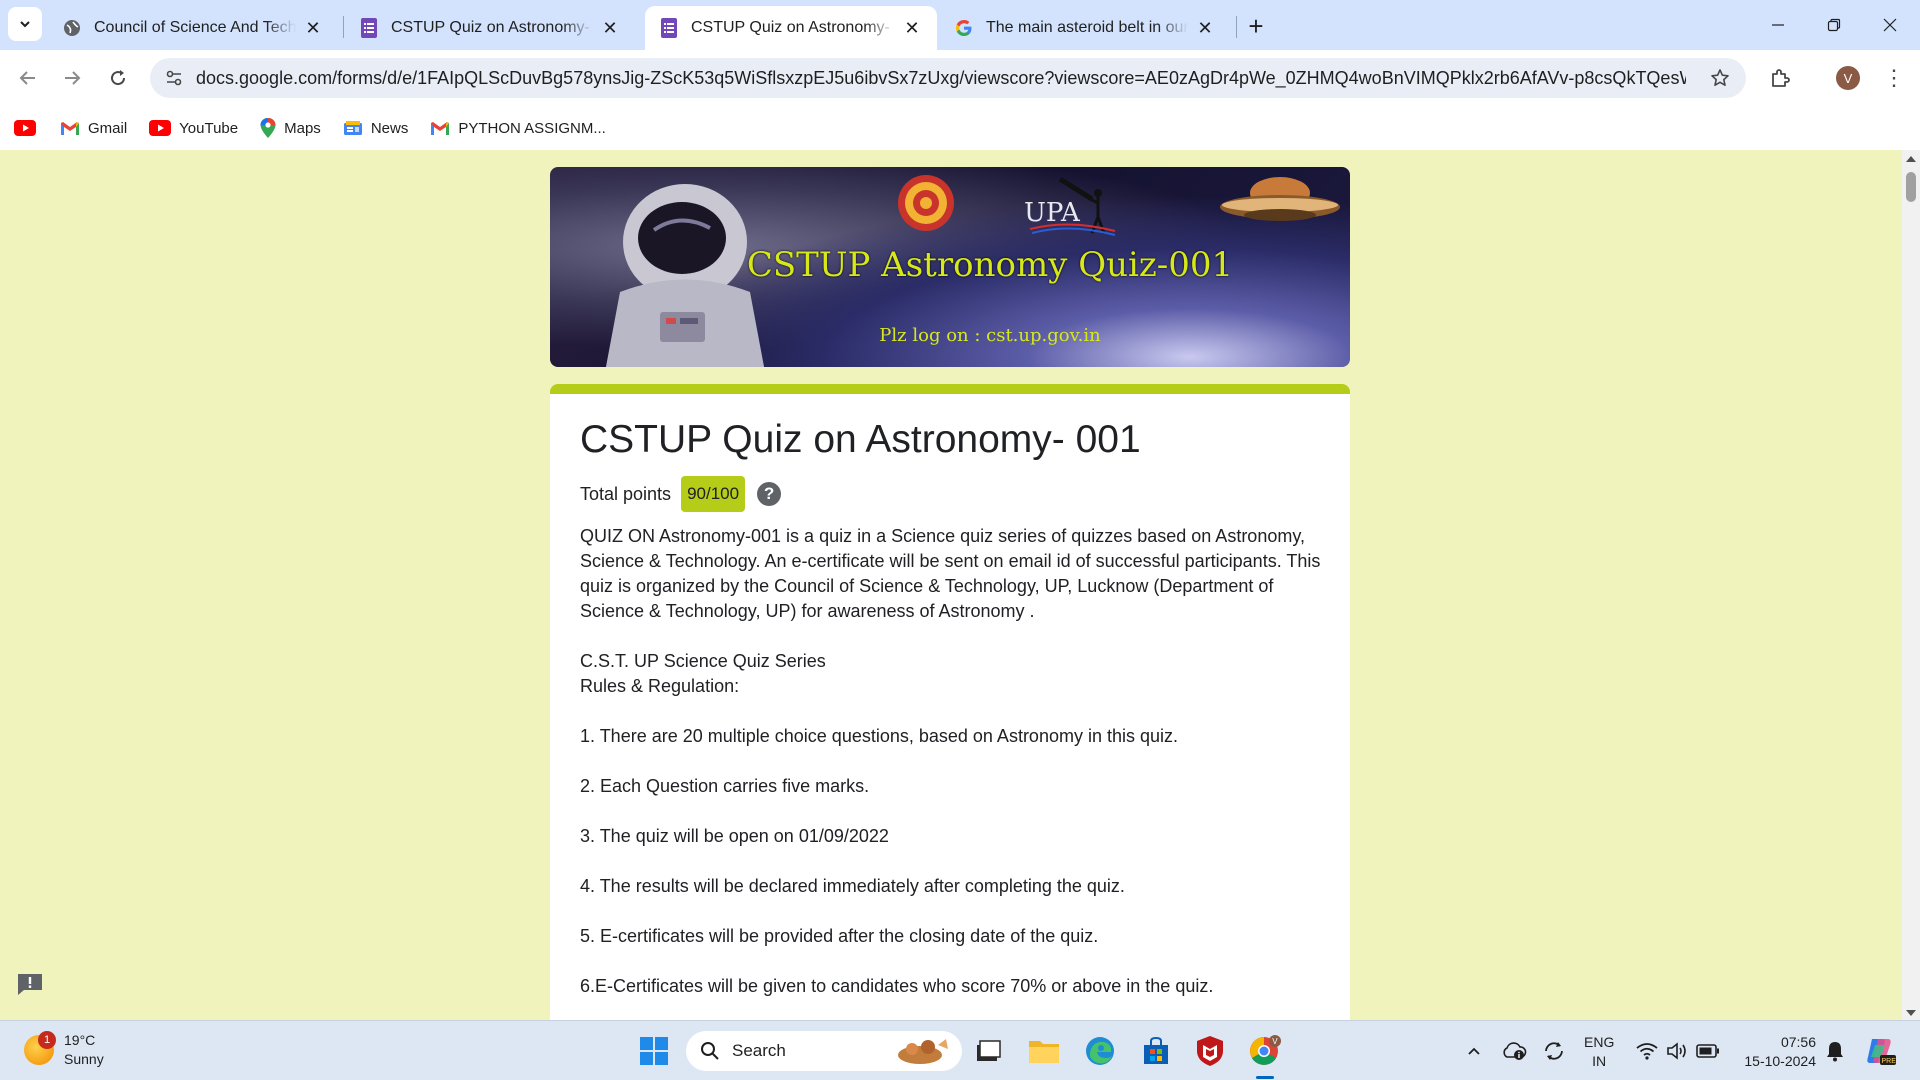 The width and height of the screenshot is (1920, 1080). I want to click on page-scrollbar, so click(1911, 585).